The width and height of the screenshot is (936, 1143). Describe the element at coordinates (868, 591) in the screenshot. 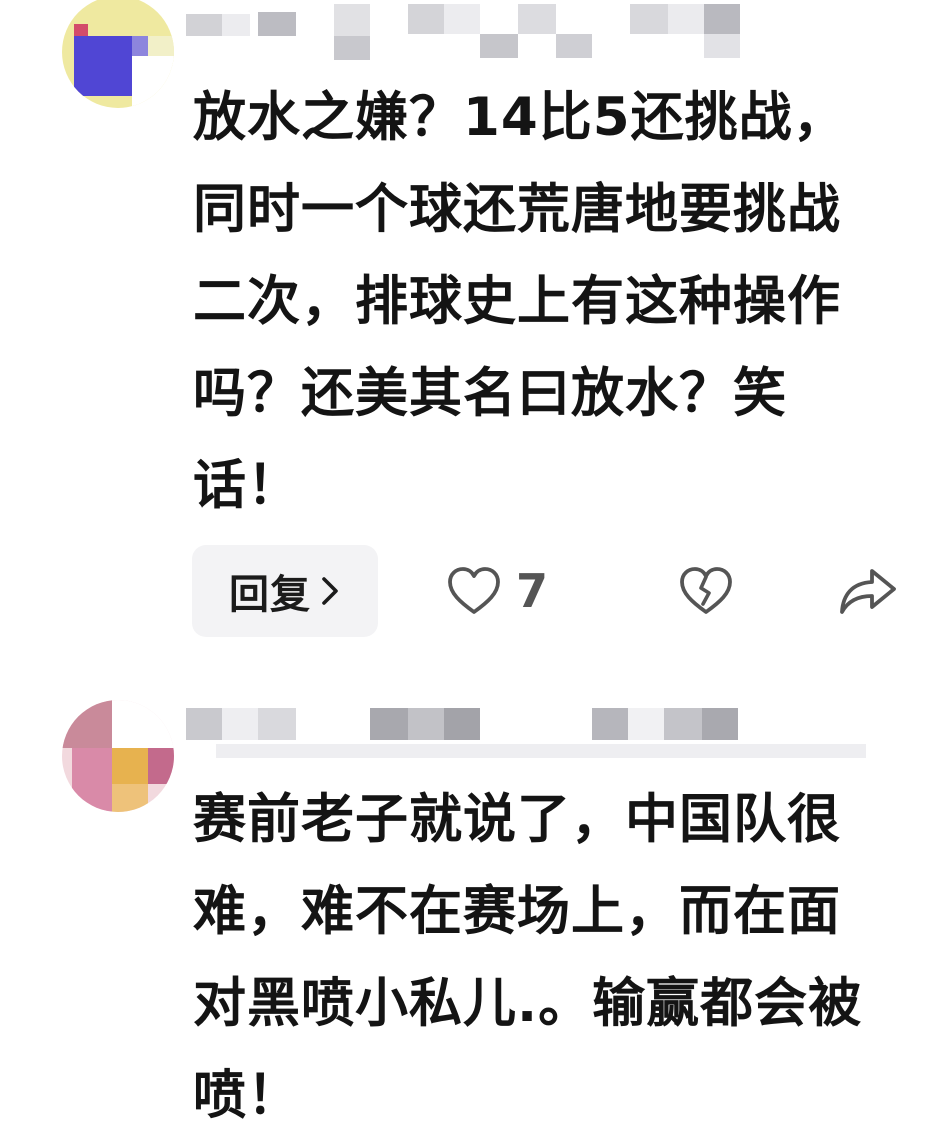

I see `share-arrow-icon` at that location.